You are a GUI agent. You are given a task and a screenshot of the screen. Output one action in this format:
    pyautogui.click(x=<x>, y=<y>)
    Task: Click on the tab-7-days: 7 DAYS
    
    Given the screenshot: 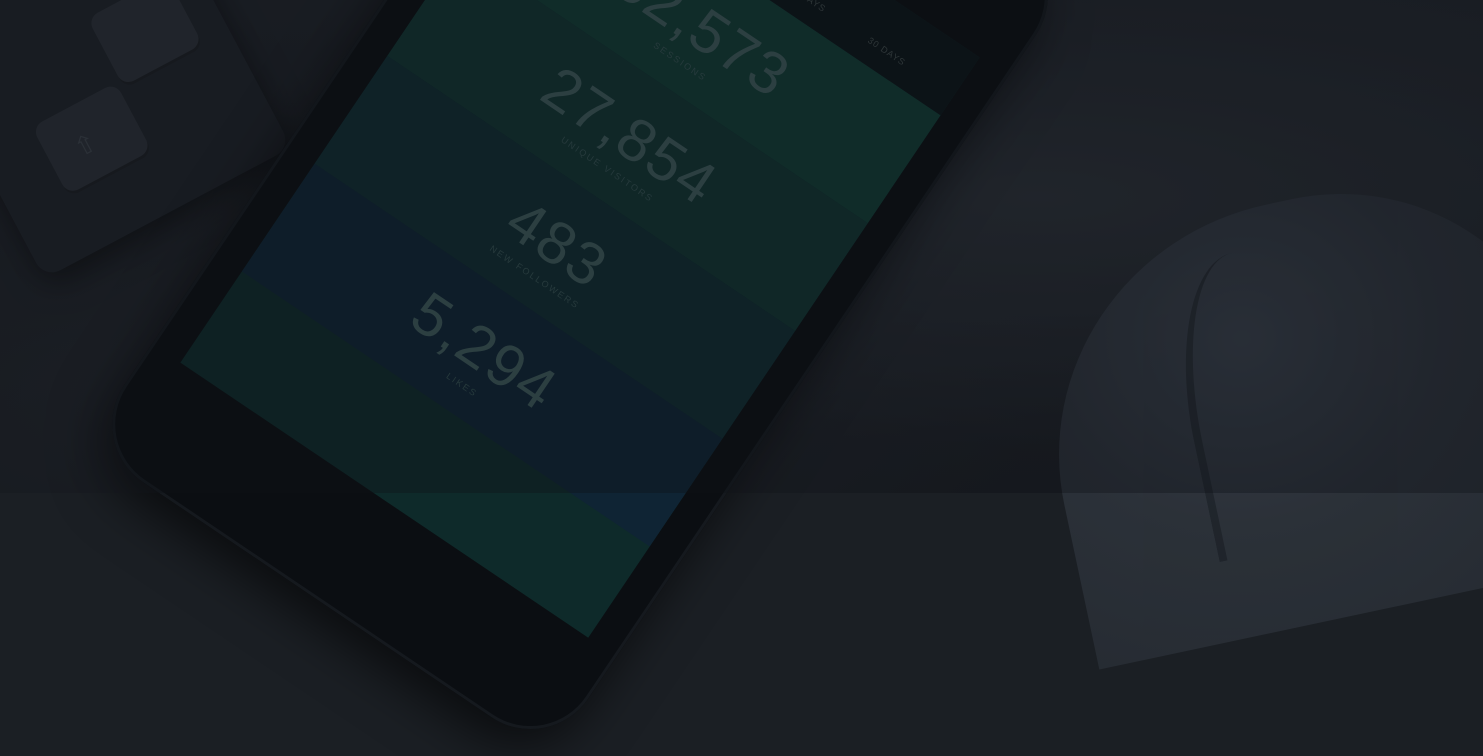 What is the action you would take?
    pyautogui.click(x=809, y=7)
    